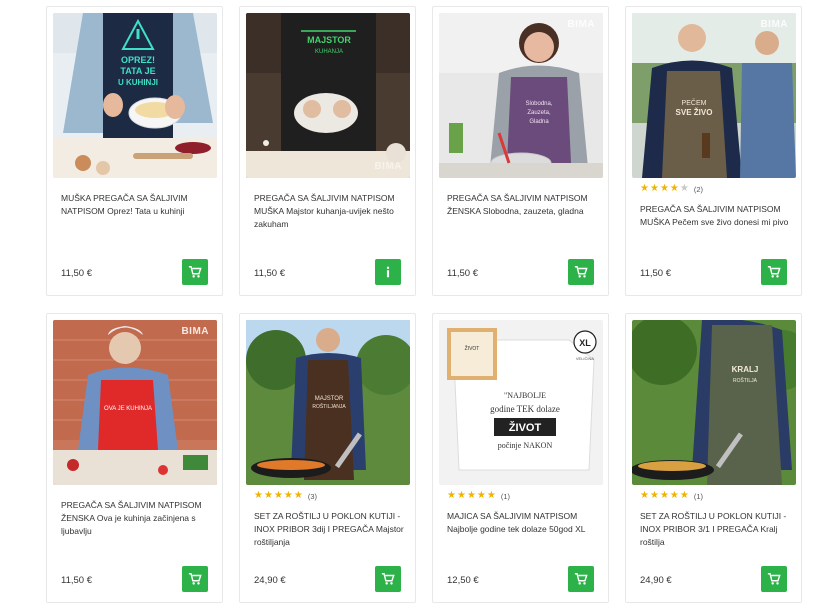  What do you see at coordinates (698, 189) in the screenshot?
I see `review-count: (2)` at bounding box center [698, 189].